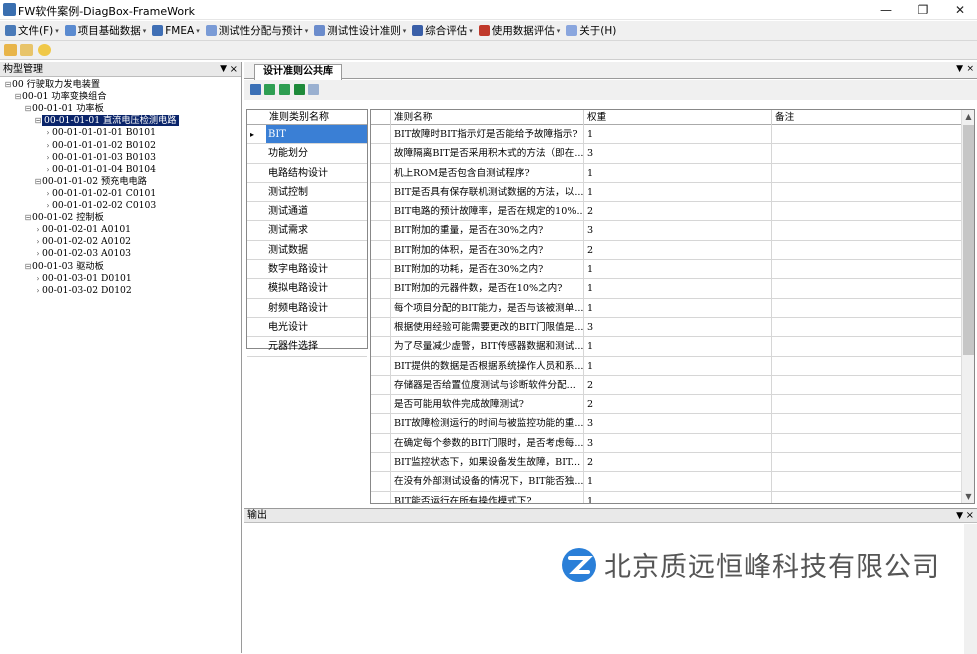 Image resolution: width=977 pixels, height=654 pixels. What do you see at coordinates (100, 170) in the screenshot?
I see `tree-node: › 00-01-01-01-04 B0104` at bounding box center [100, 170].